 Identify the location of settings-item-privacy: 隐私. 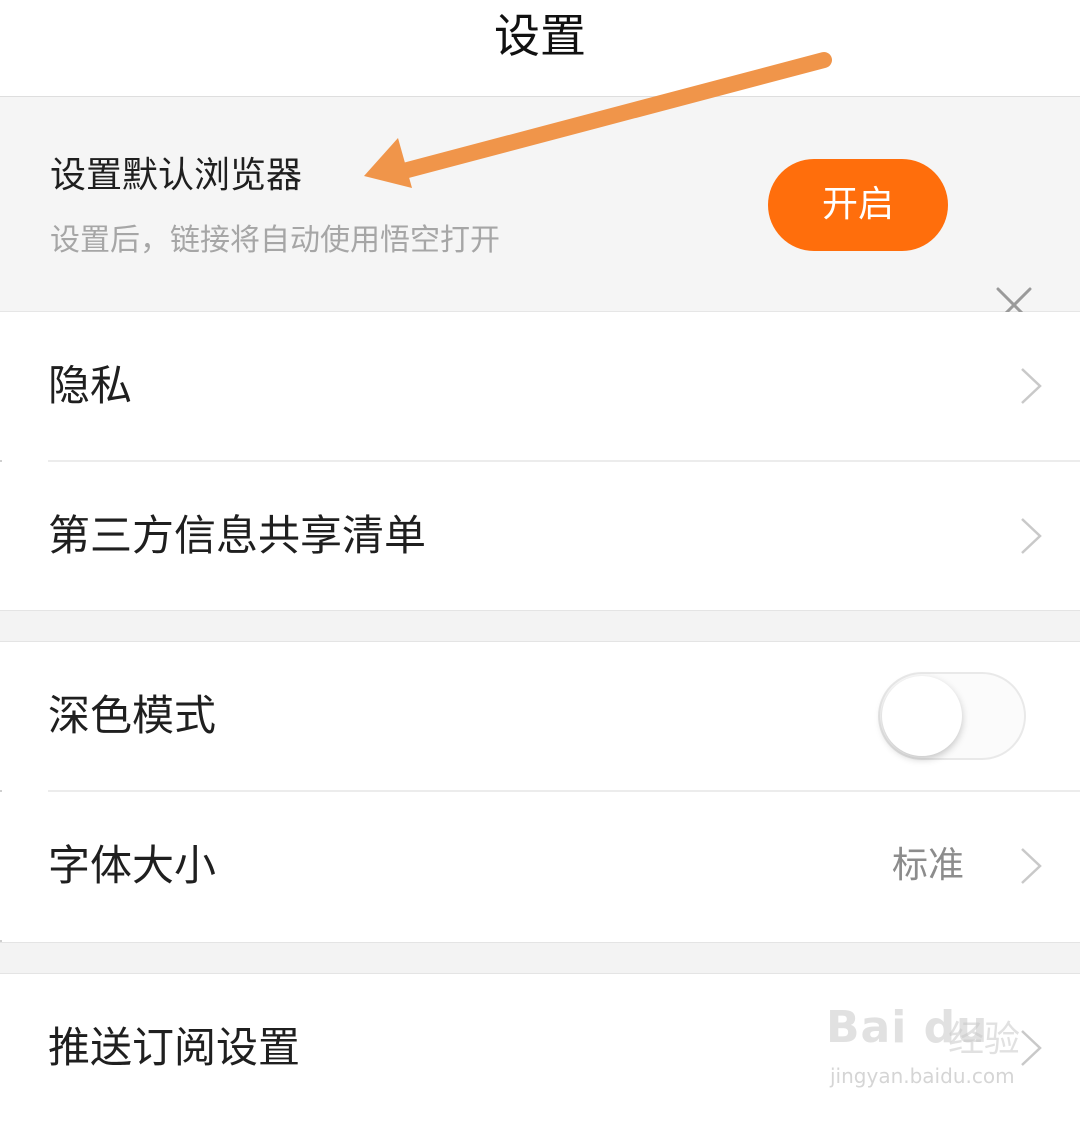
(540, 386).